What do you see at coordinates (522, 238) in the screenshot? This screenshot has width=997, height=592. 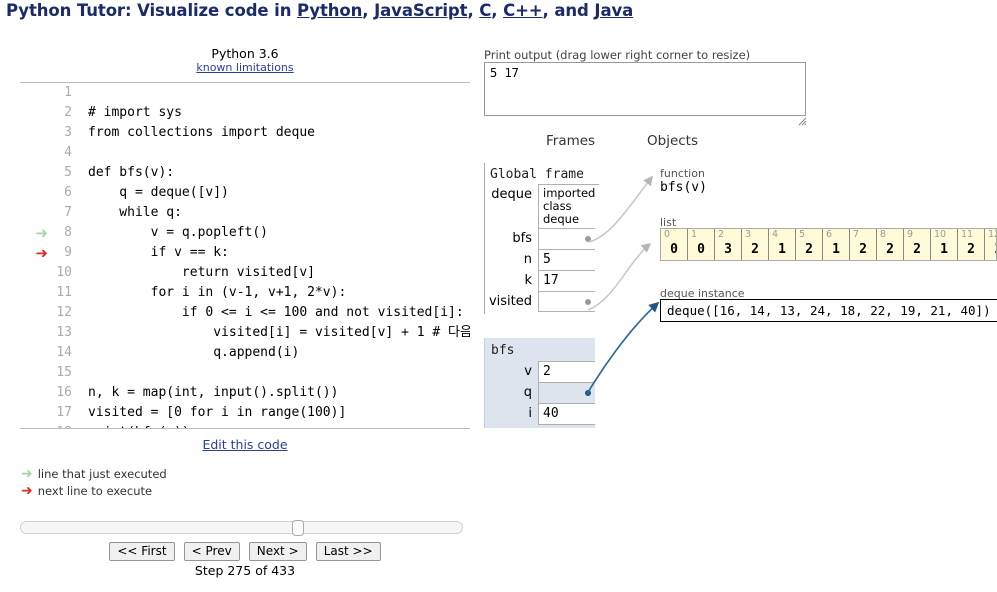 I see `variable-name: bfs` at bounding box center [522, 238].